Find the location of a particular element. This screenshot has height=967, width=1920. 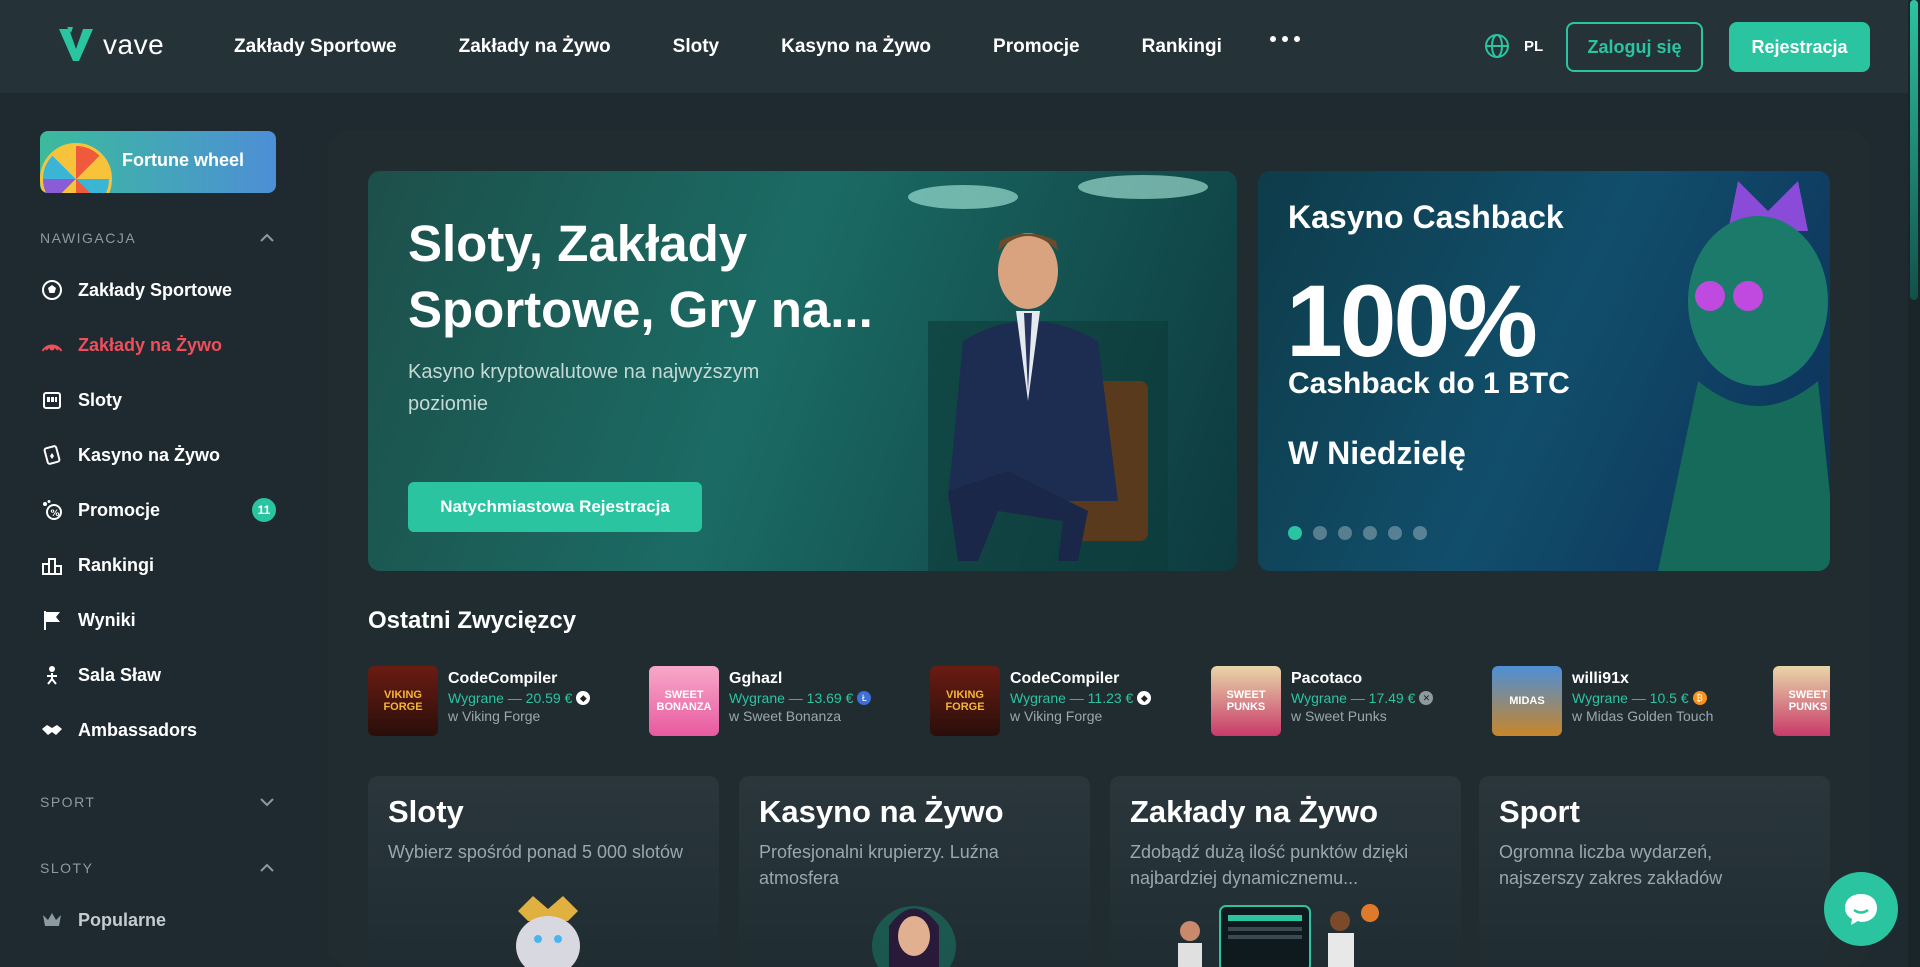

card-title: Zakłady na Żywo is located at coordinates (1254, 811).